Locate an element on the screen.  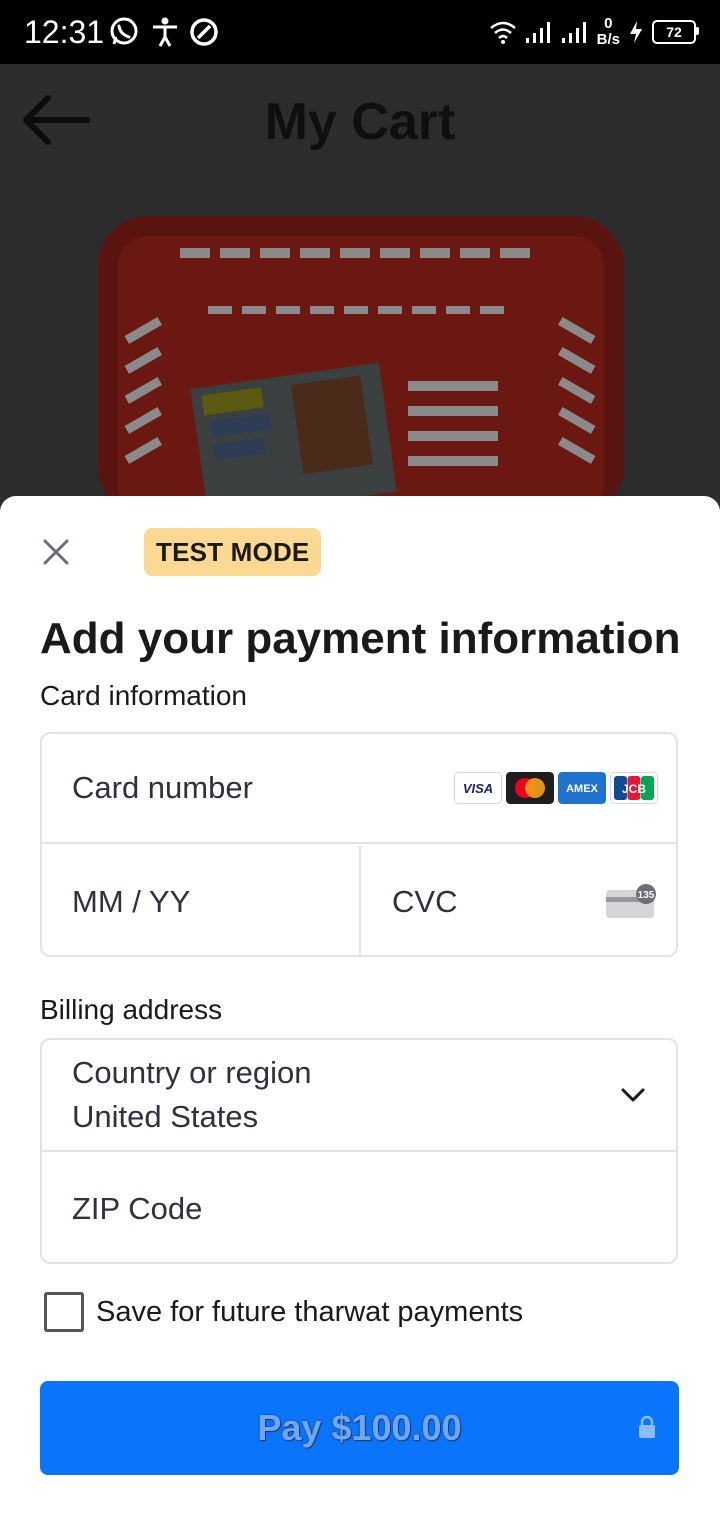
pay-button-label: Pay $100.00 is located at coordinates (359, 1427).